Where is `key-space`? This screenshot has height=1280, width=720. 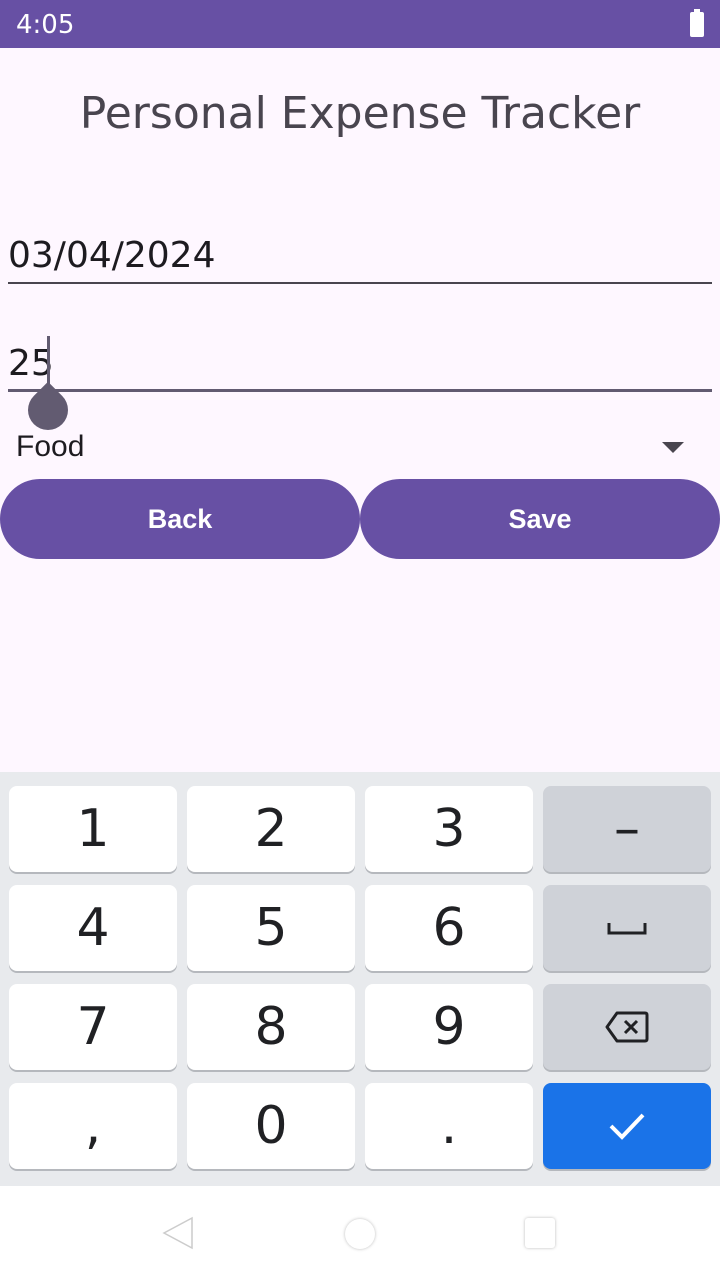 key-space is located at coordinates (627, 928).